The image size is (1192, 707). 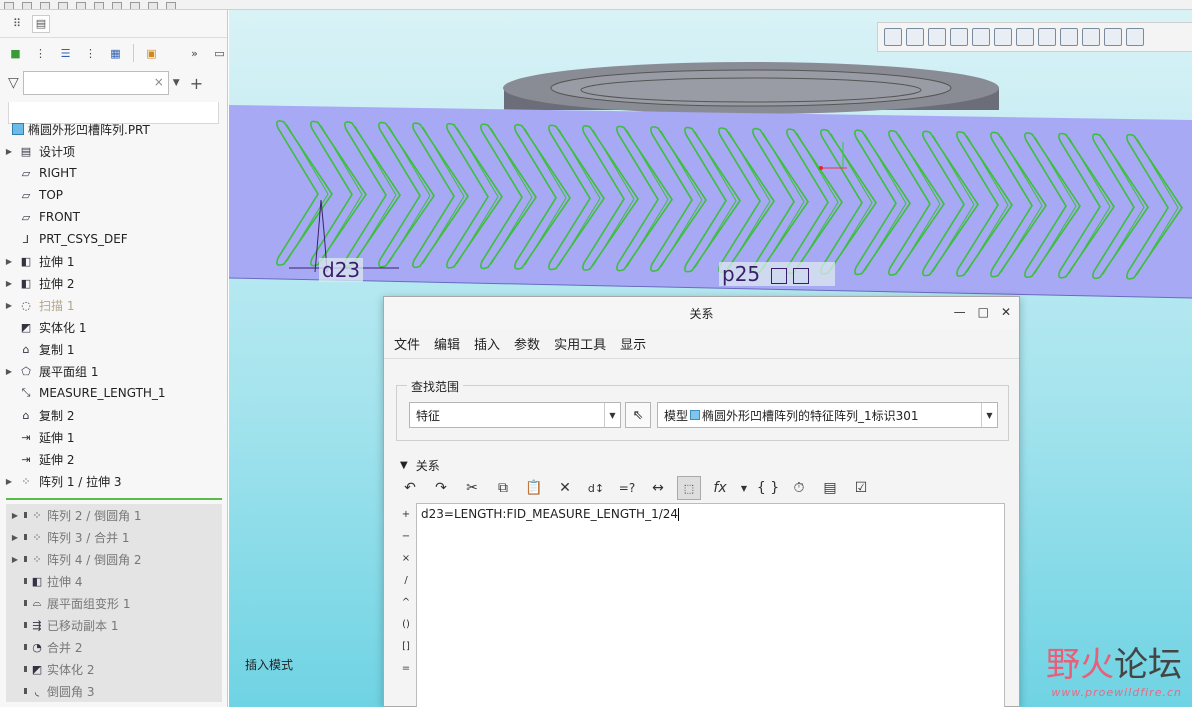 I want to click on tree-item: ◧ 拉伸 4, so click(x=114, y=581).